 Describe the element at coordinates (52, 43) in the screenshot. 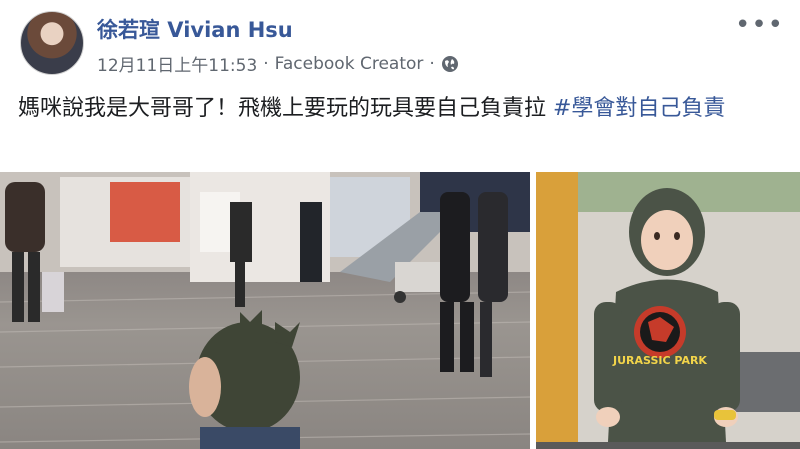

I see `author-avatar` at that location.